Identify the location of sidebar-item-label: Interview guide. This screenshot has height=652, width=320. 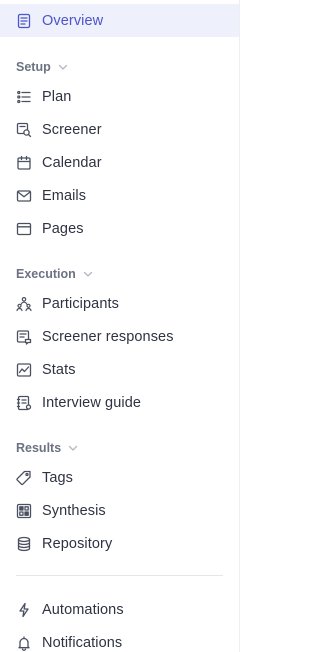
(92, 402).